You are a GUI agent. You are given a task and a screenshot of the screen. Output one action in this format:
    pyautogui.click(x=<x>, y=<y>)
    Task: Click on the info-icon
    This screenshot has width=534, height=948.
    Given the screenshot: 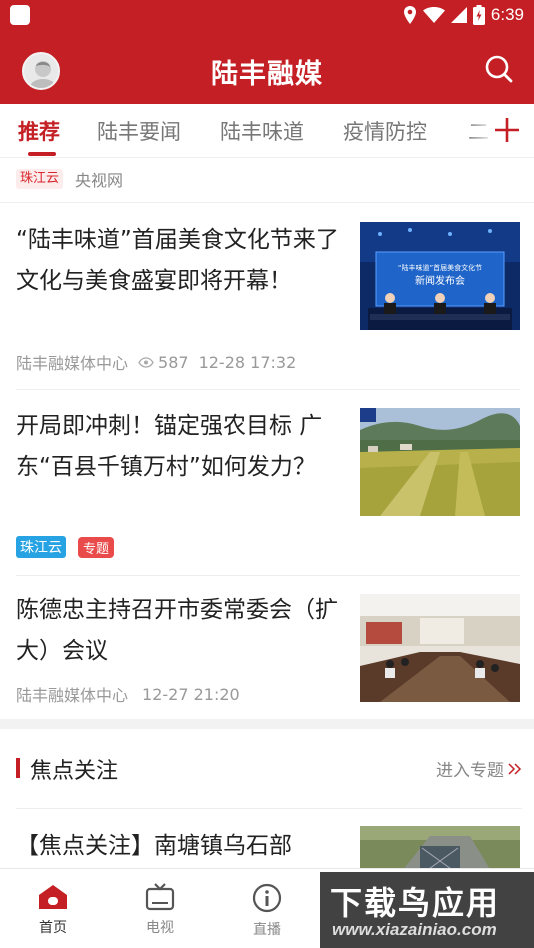 What is the action you would take?
    pyautogui.click(x=267, y=898)
    